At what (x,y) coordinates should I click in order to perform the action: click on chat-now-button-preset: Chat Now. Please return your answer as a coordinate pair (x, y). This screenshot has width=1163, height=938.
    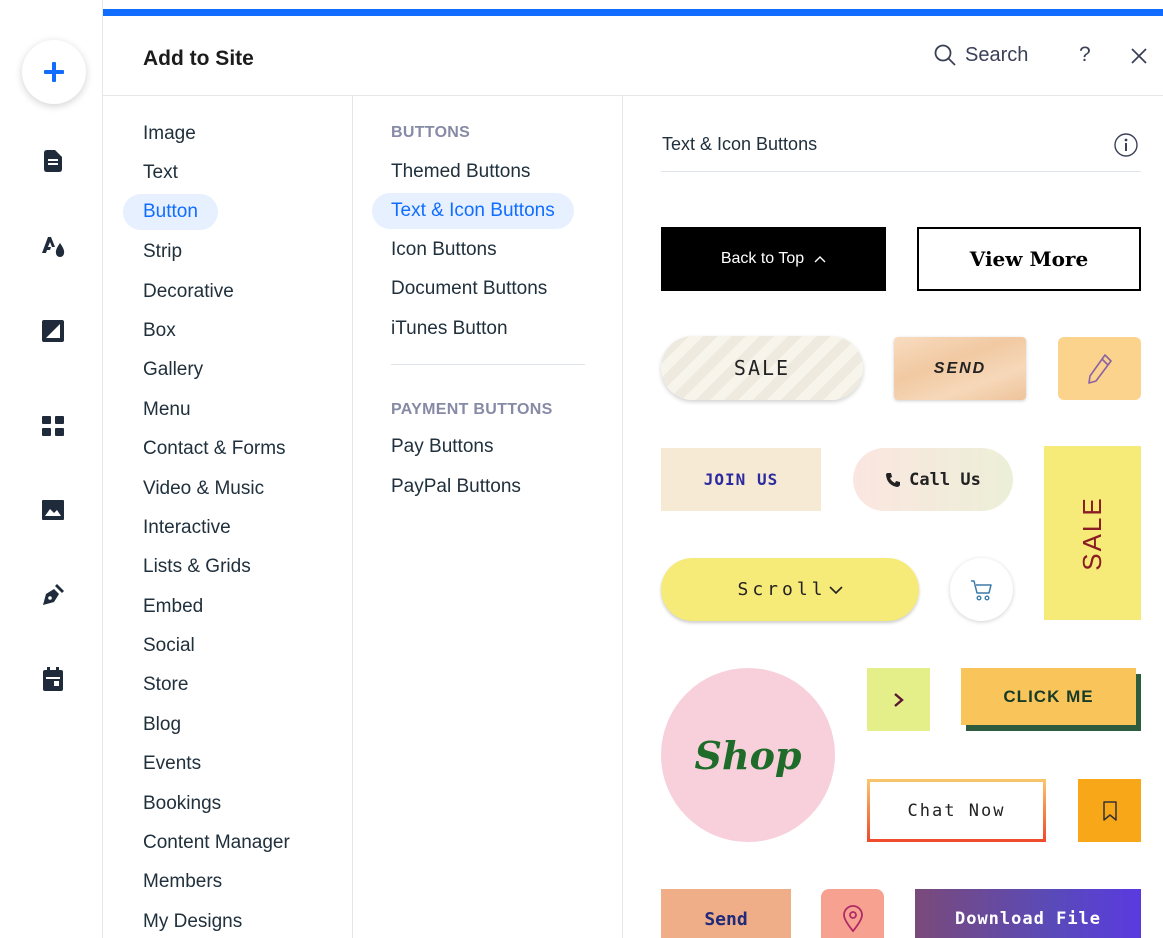
    Looking at the image, I should click on (956, 810).